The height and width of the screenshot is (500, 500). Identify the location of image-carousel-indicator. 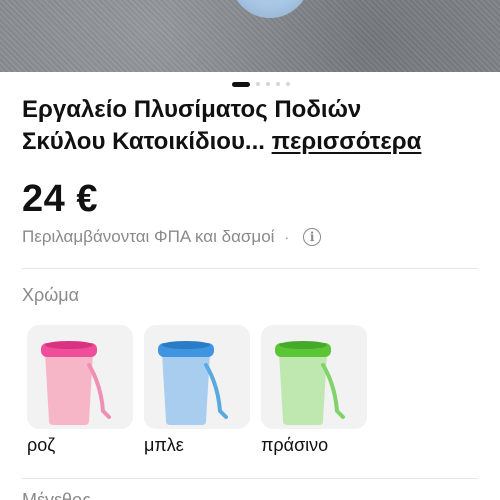
(250, 84).